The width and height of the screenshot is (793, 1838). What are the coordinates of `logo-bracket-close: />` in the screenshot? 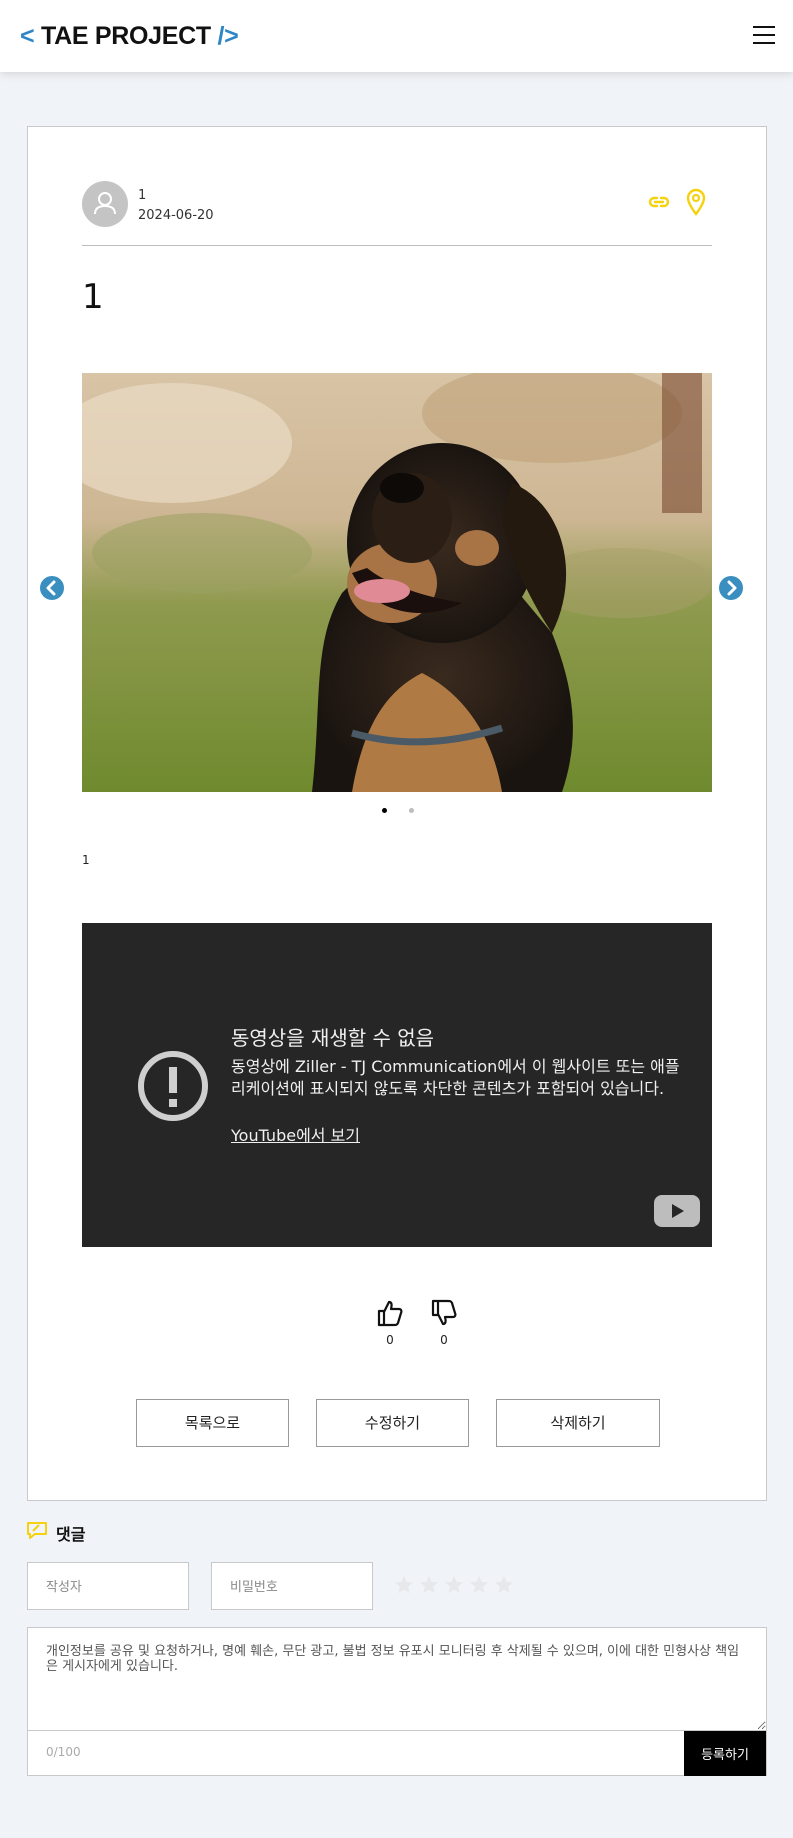 It's located at (228, 36).